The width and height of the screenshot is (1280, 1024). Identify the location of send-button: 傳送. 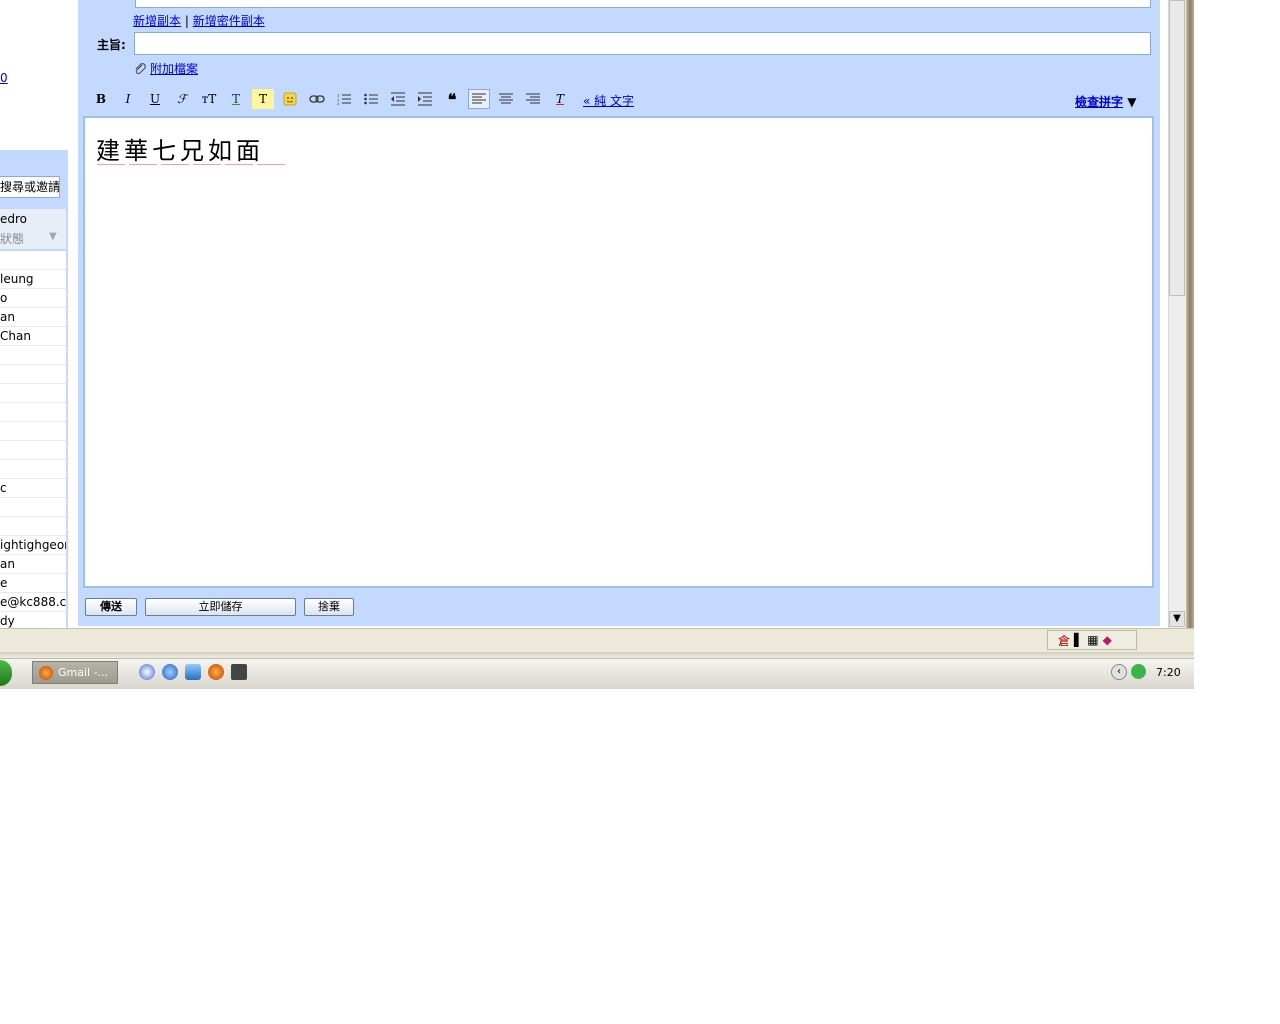
(111, 607).